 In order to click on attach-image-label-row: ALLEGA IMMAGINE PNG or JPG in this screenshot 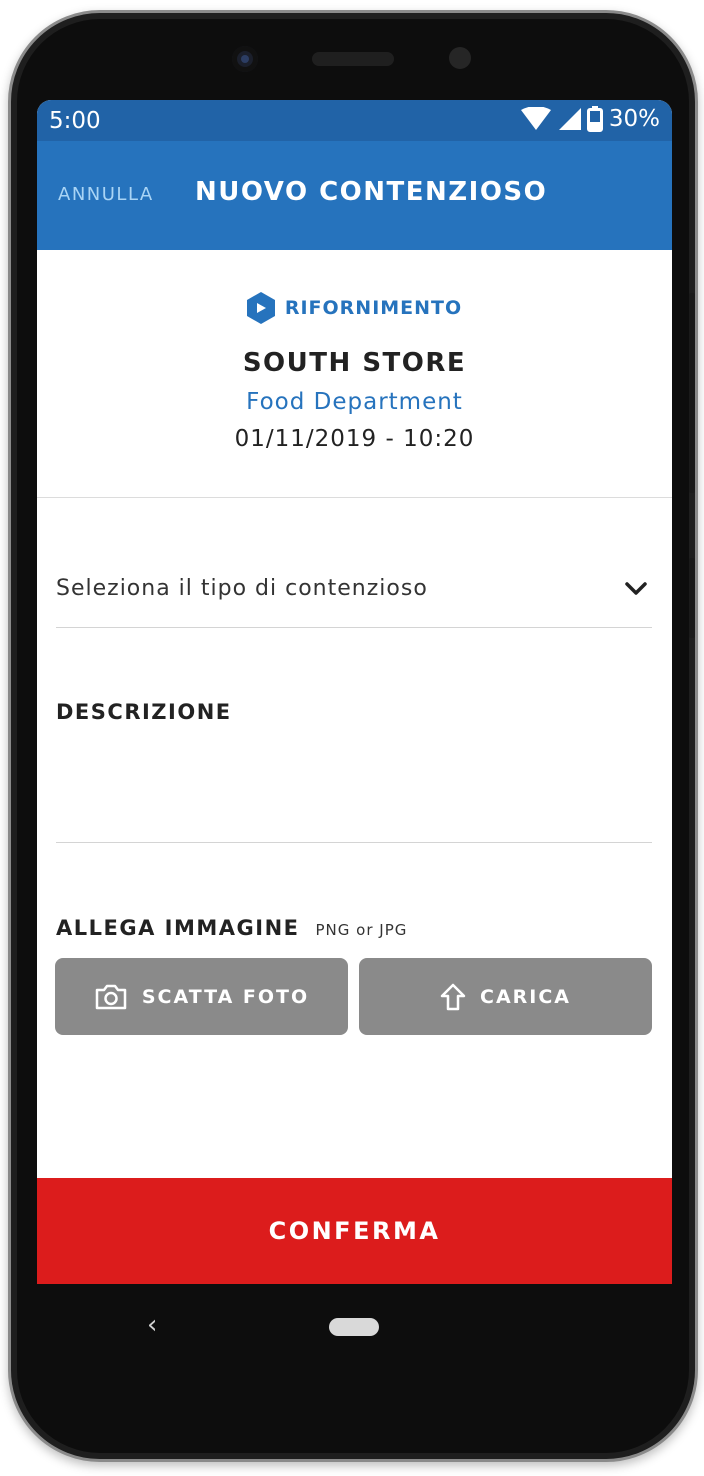, I will do `click(231, 928)`.